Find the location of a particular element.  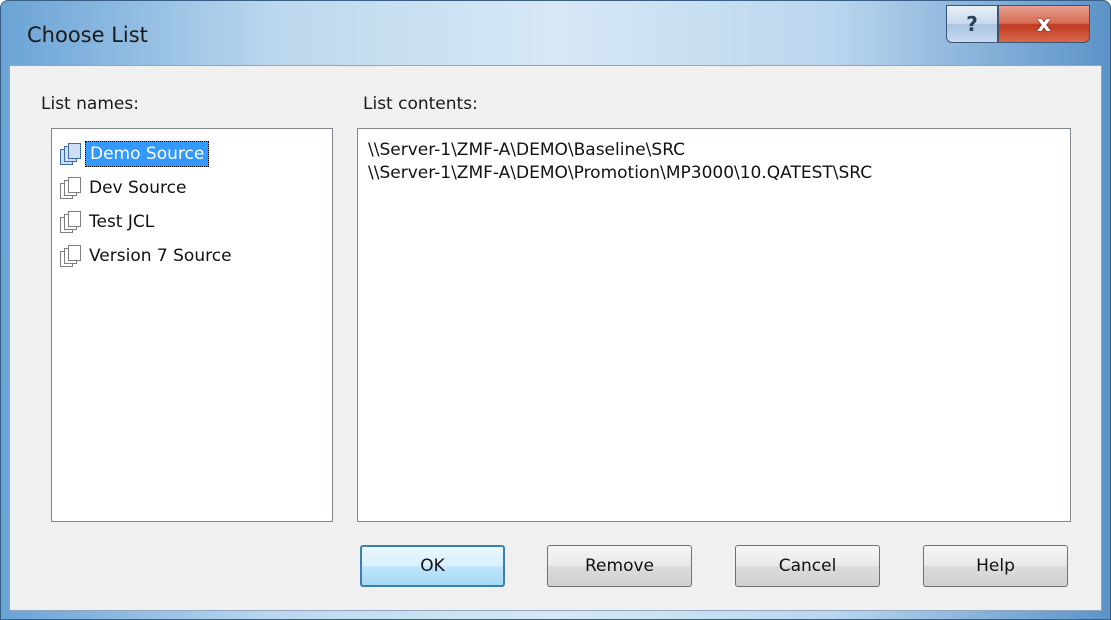

help-button: Help is located at coordinates (995, 566).